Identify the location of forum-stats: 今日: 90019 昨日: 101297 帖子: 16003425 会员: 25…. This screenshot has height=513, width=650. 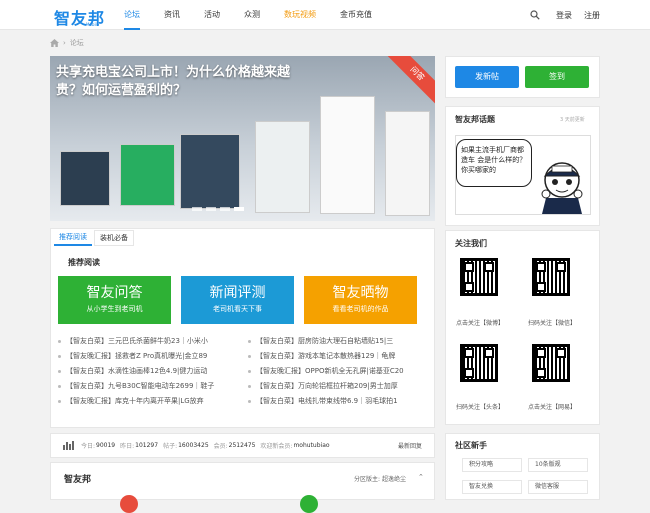
(242, 445).